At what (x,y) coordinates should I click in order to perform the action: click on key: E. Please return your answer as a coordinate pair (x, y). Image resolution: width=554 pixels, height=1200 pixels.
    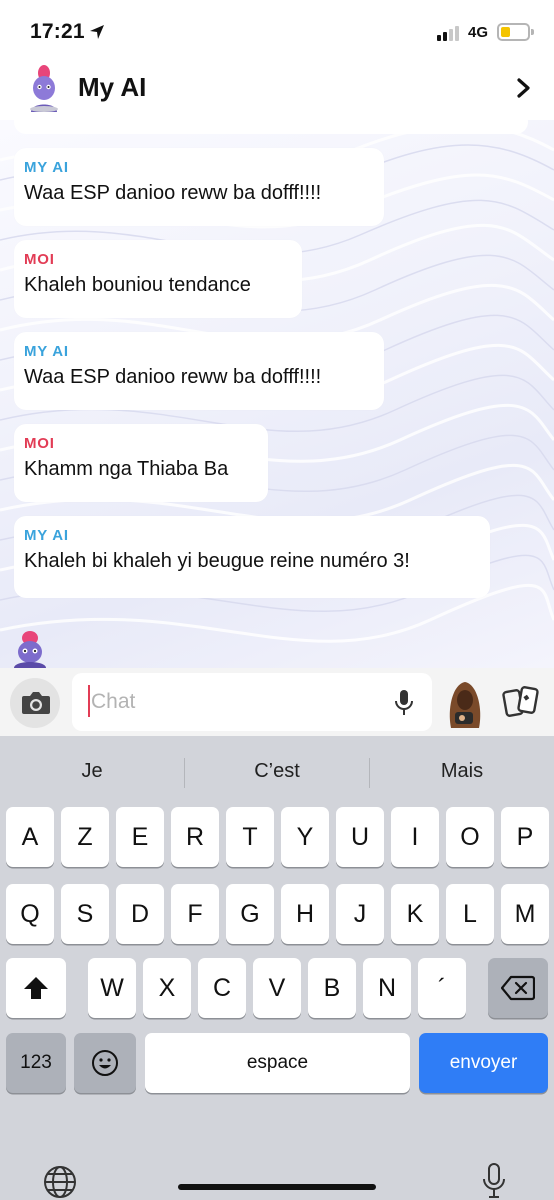
    Looking at the image, I should click on (140, 837).